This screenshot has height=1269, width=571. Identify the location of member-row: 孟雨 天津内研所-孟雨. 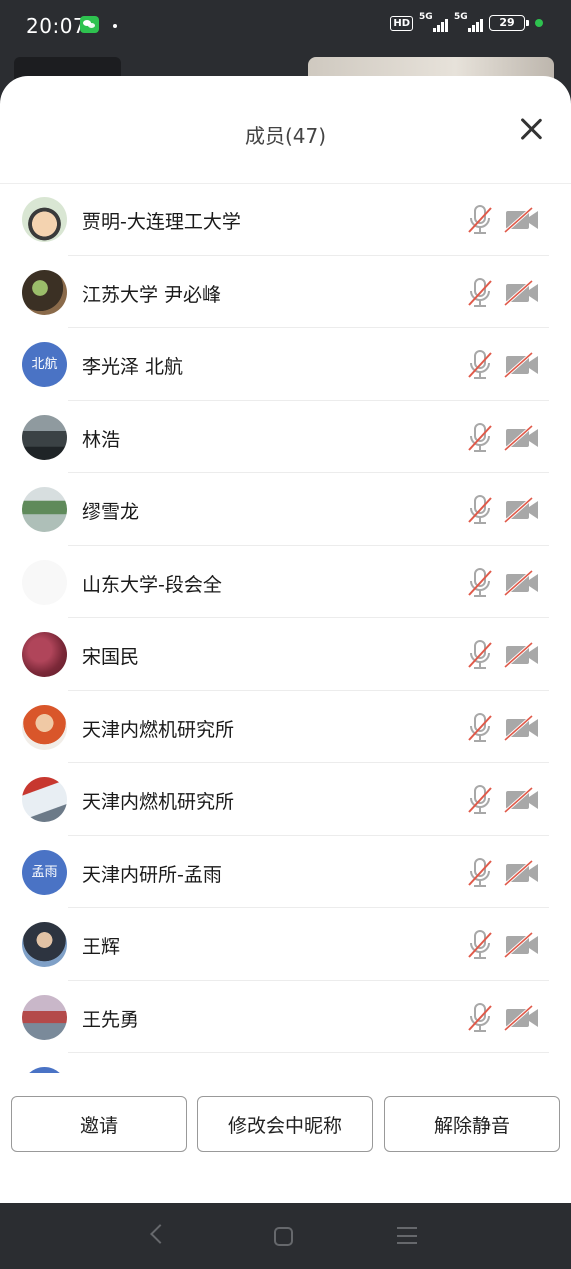
(285, 872).